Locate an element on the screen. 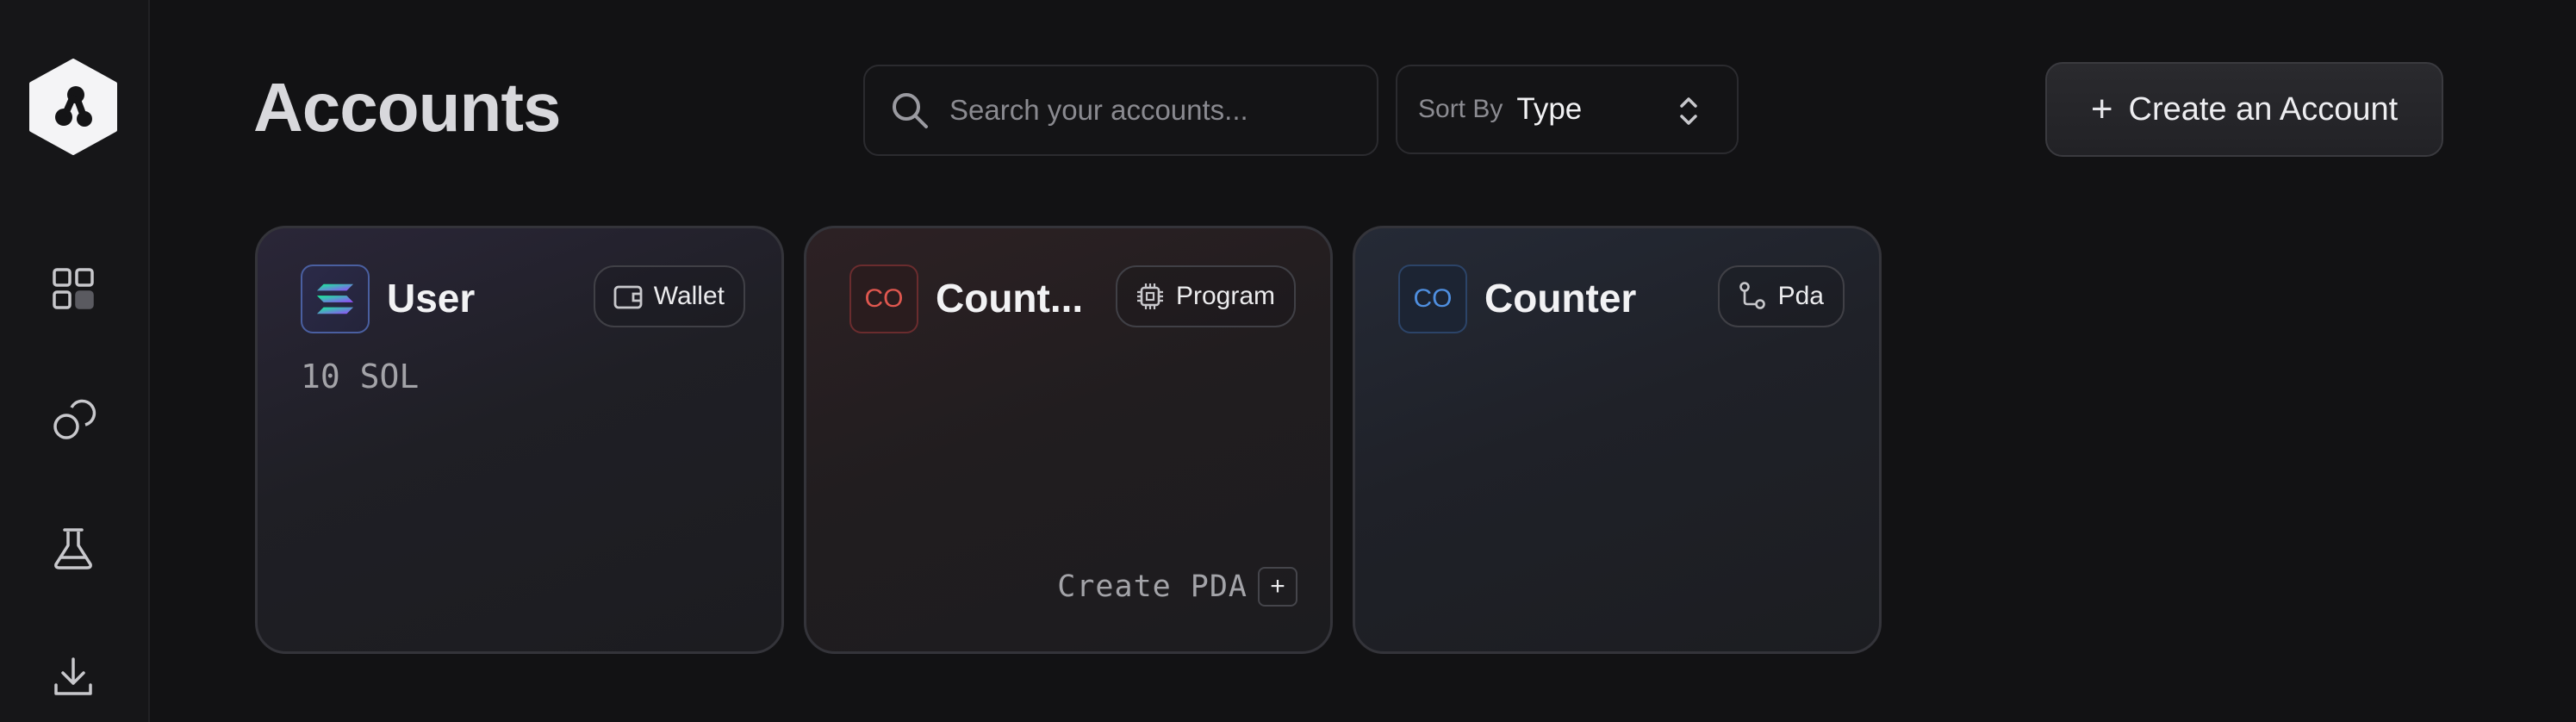 This screenshot has height=722, width=2576. create-pda-label: Create PDA is located at coordinates (1153, 587).